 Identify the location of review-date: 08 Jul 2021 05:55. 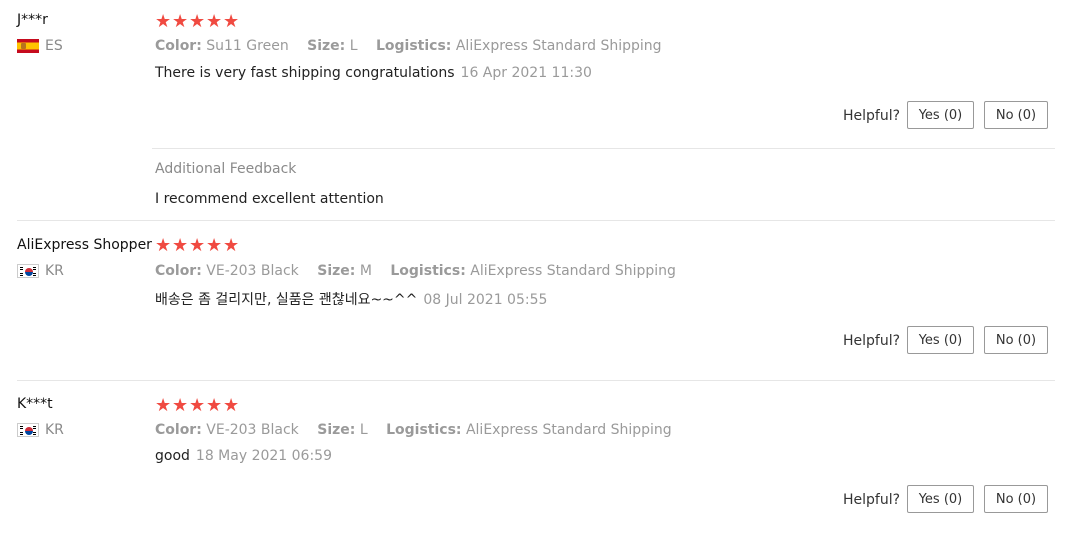
(485, 300).